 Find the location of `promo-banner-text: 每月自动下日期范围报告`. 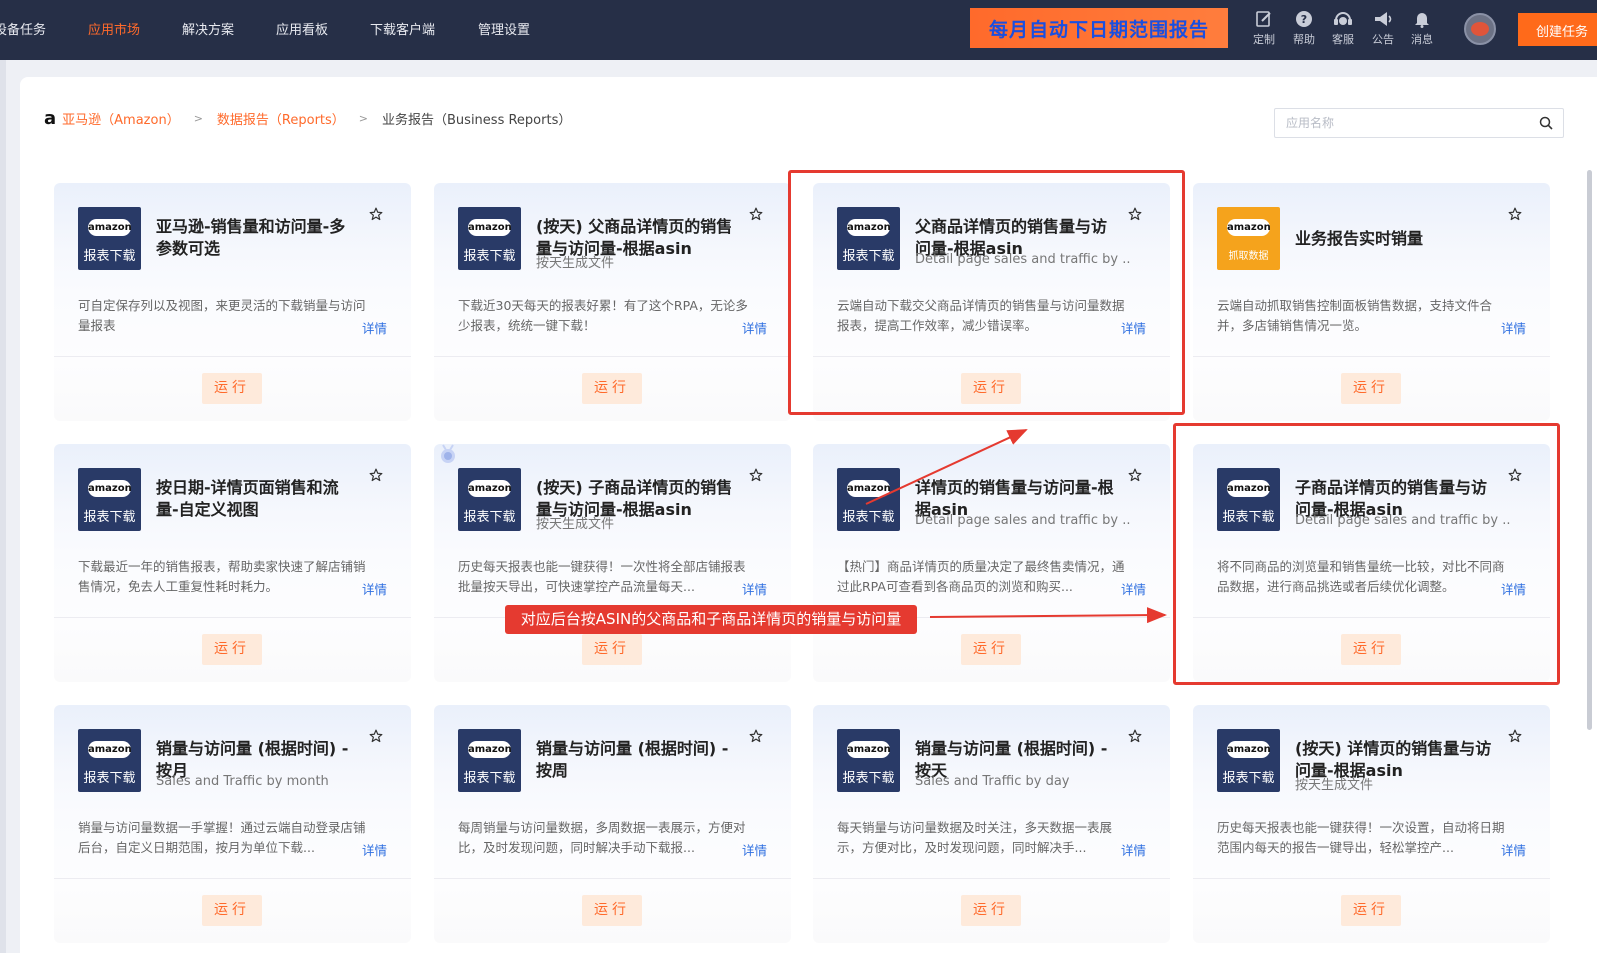

promo-banner-text: 每月自动下日期范围报告 is located at coordinates (1098, 29).